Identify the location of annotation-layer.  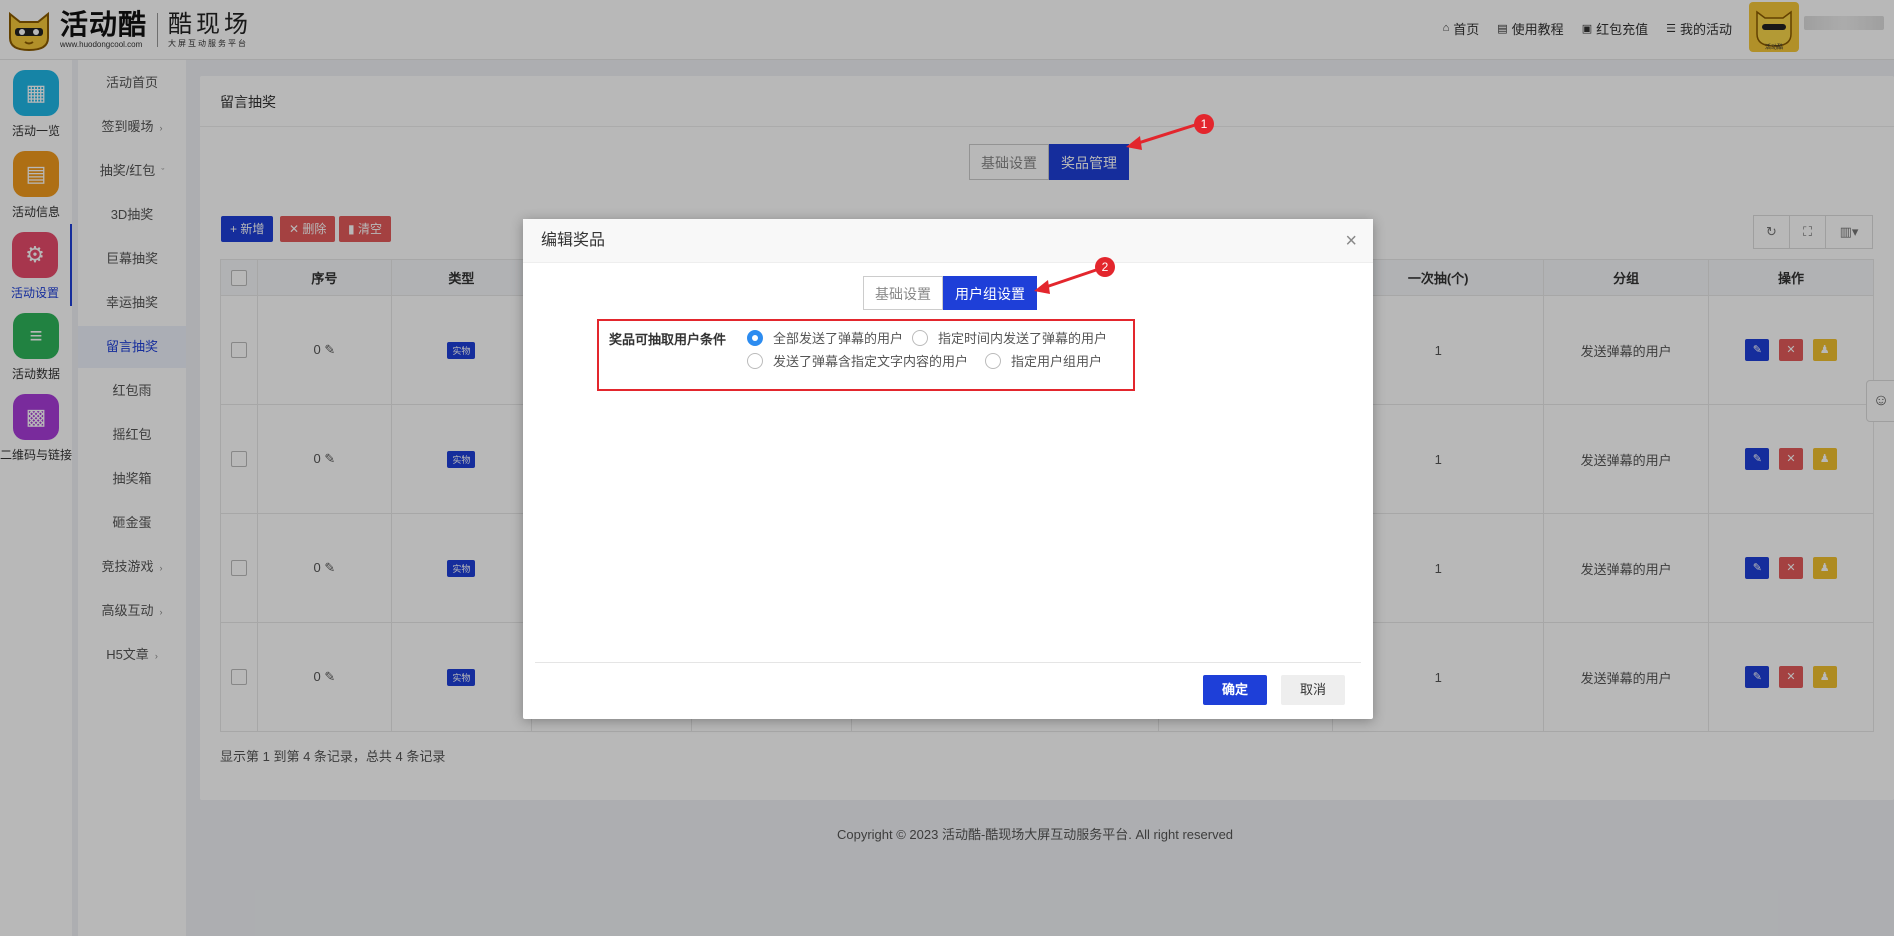
(1115, 208).